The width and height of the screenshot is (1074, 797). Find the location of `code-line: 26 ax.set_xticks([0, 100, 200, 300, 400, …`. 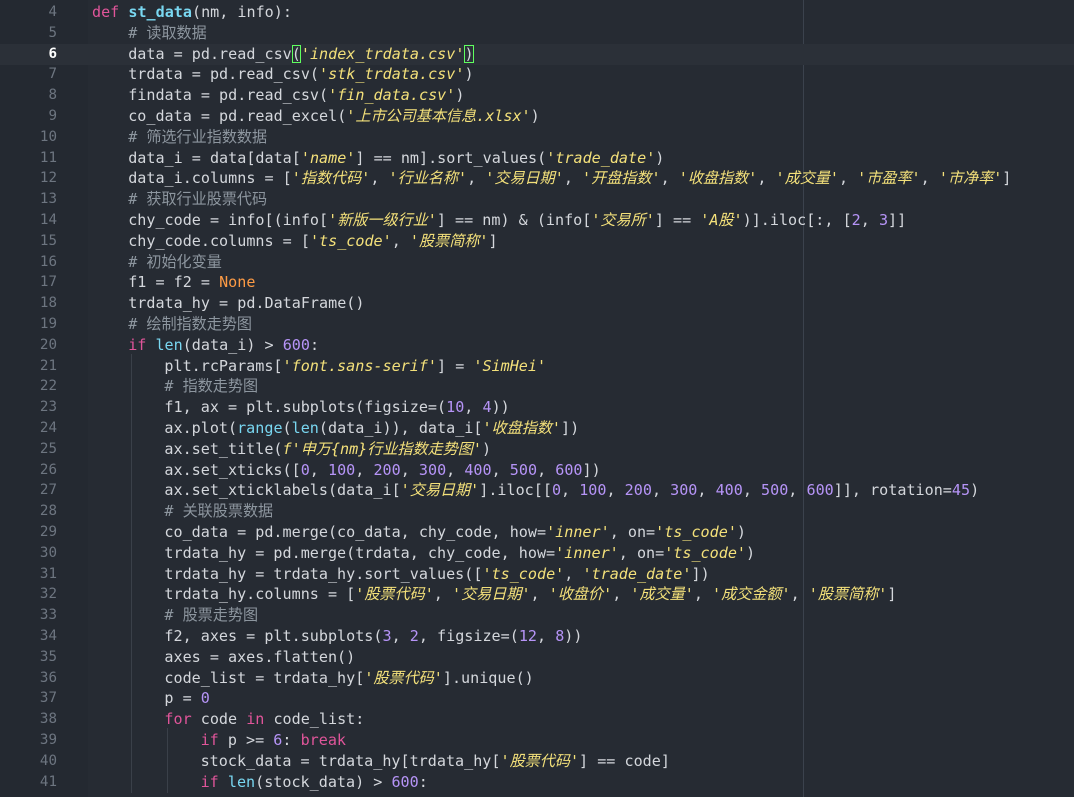

code-line: 26 ax.set_xticks([0, 100, 200, 300, 400, … is located at coordinates (537, 469).